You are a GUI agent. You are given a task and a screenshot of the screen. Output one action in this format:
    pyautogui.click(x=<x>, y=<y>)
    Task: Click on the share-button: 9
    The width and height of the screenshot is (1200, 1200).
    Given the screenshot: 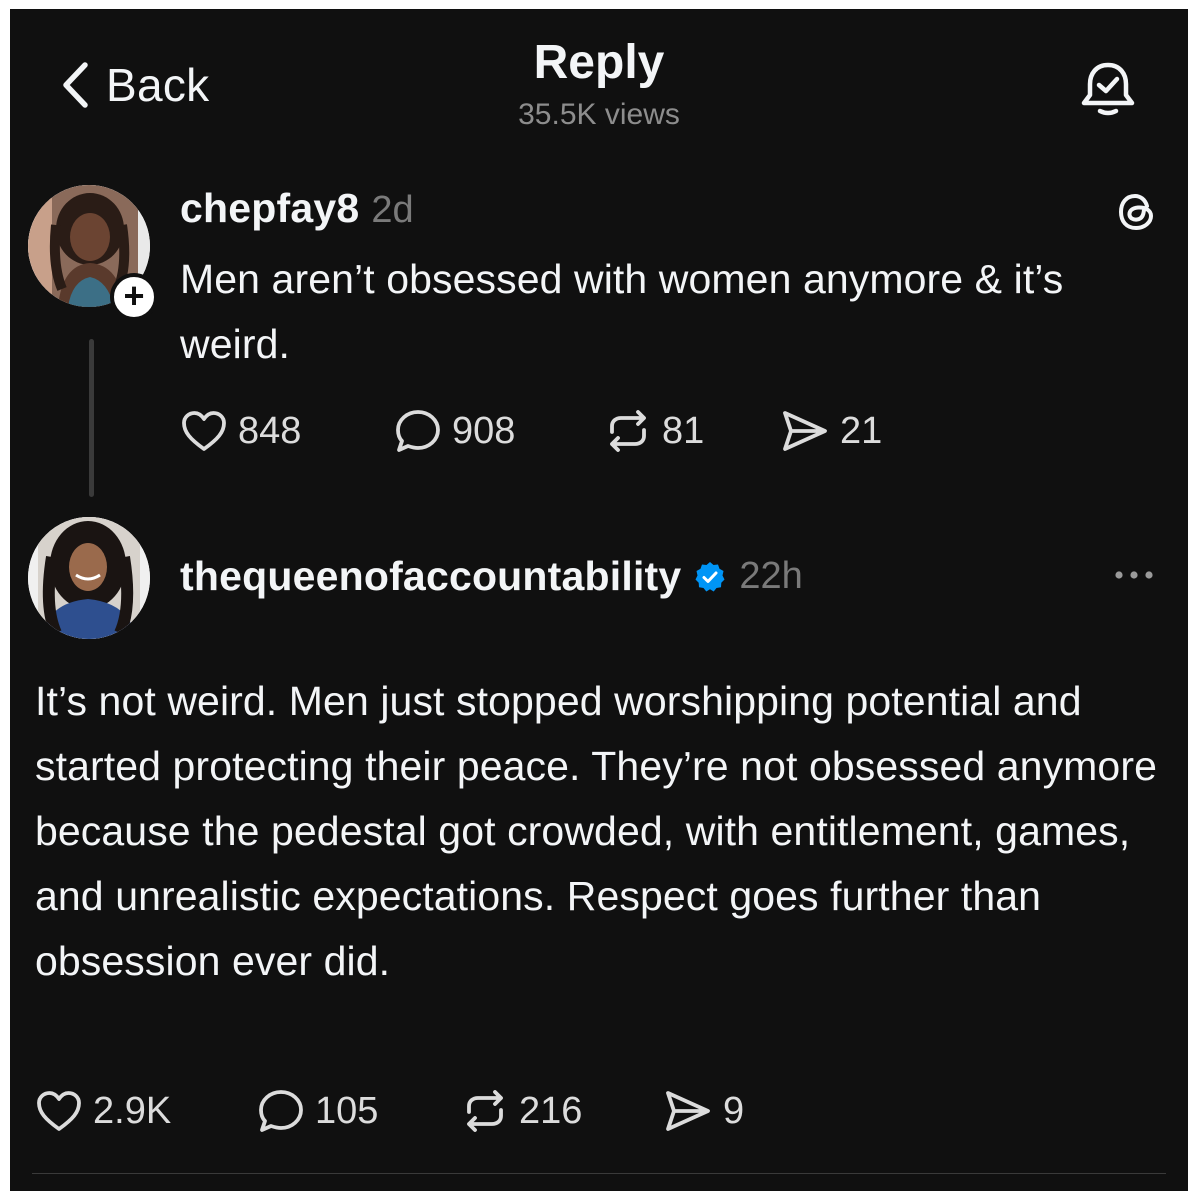 What is the action you would take?
    pyautogui.click(x=703, y=1111)
    